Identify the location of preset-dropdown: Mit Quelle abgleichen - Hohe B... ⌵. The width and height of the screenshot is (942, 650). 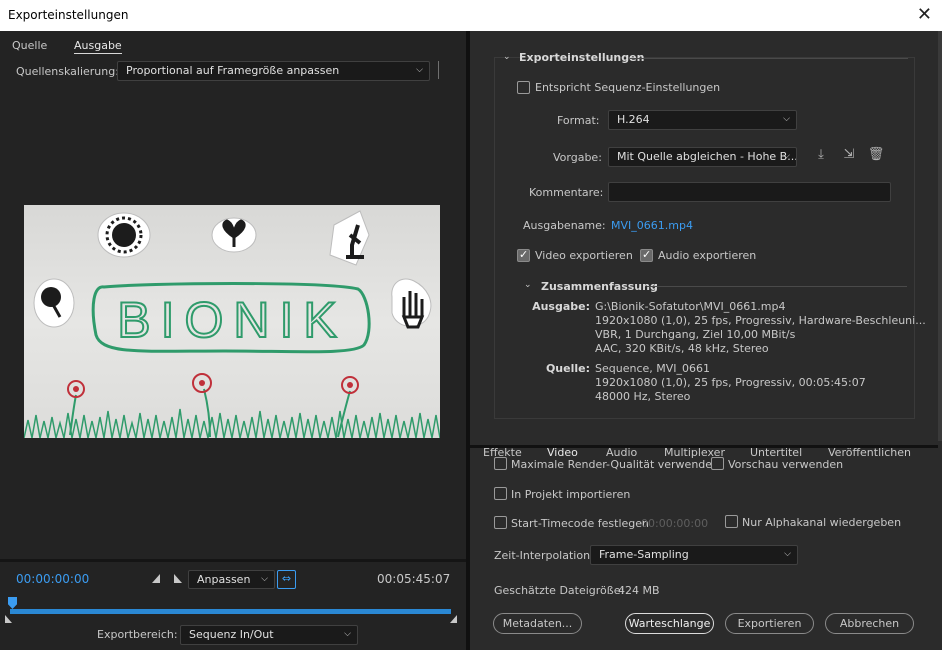
(702, 157).